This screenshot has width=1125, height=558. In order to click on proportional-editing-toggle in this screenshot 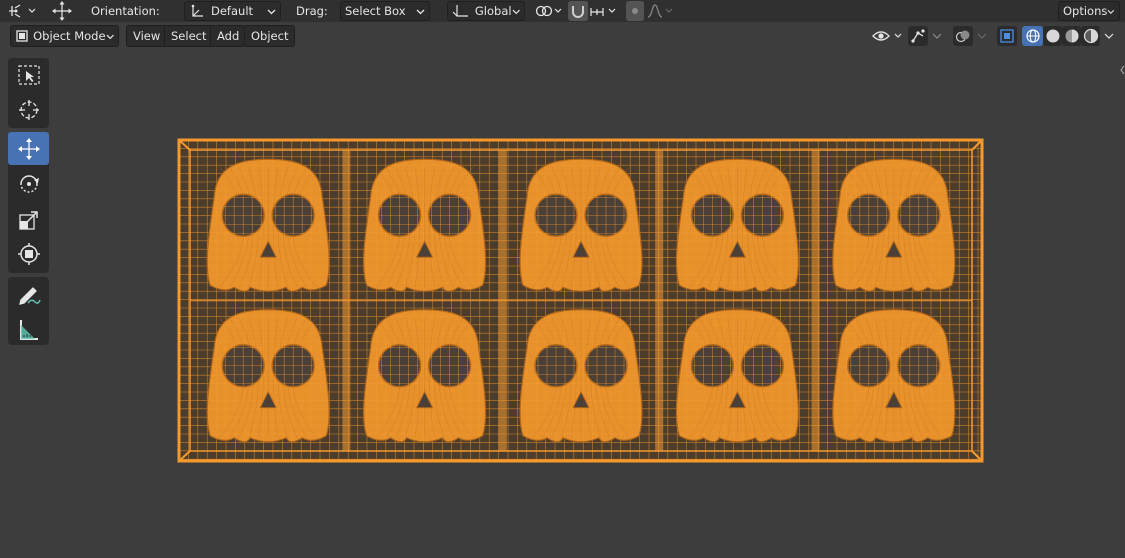, I will do `click(635, 11)`.